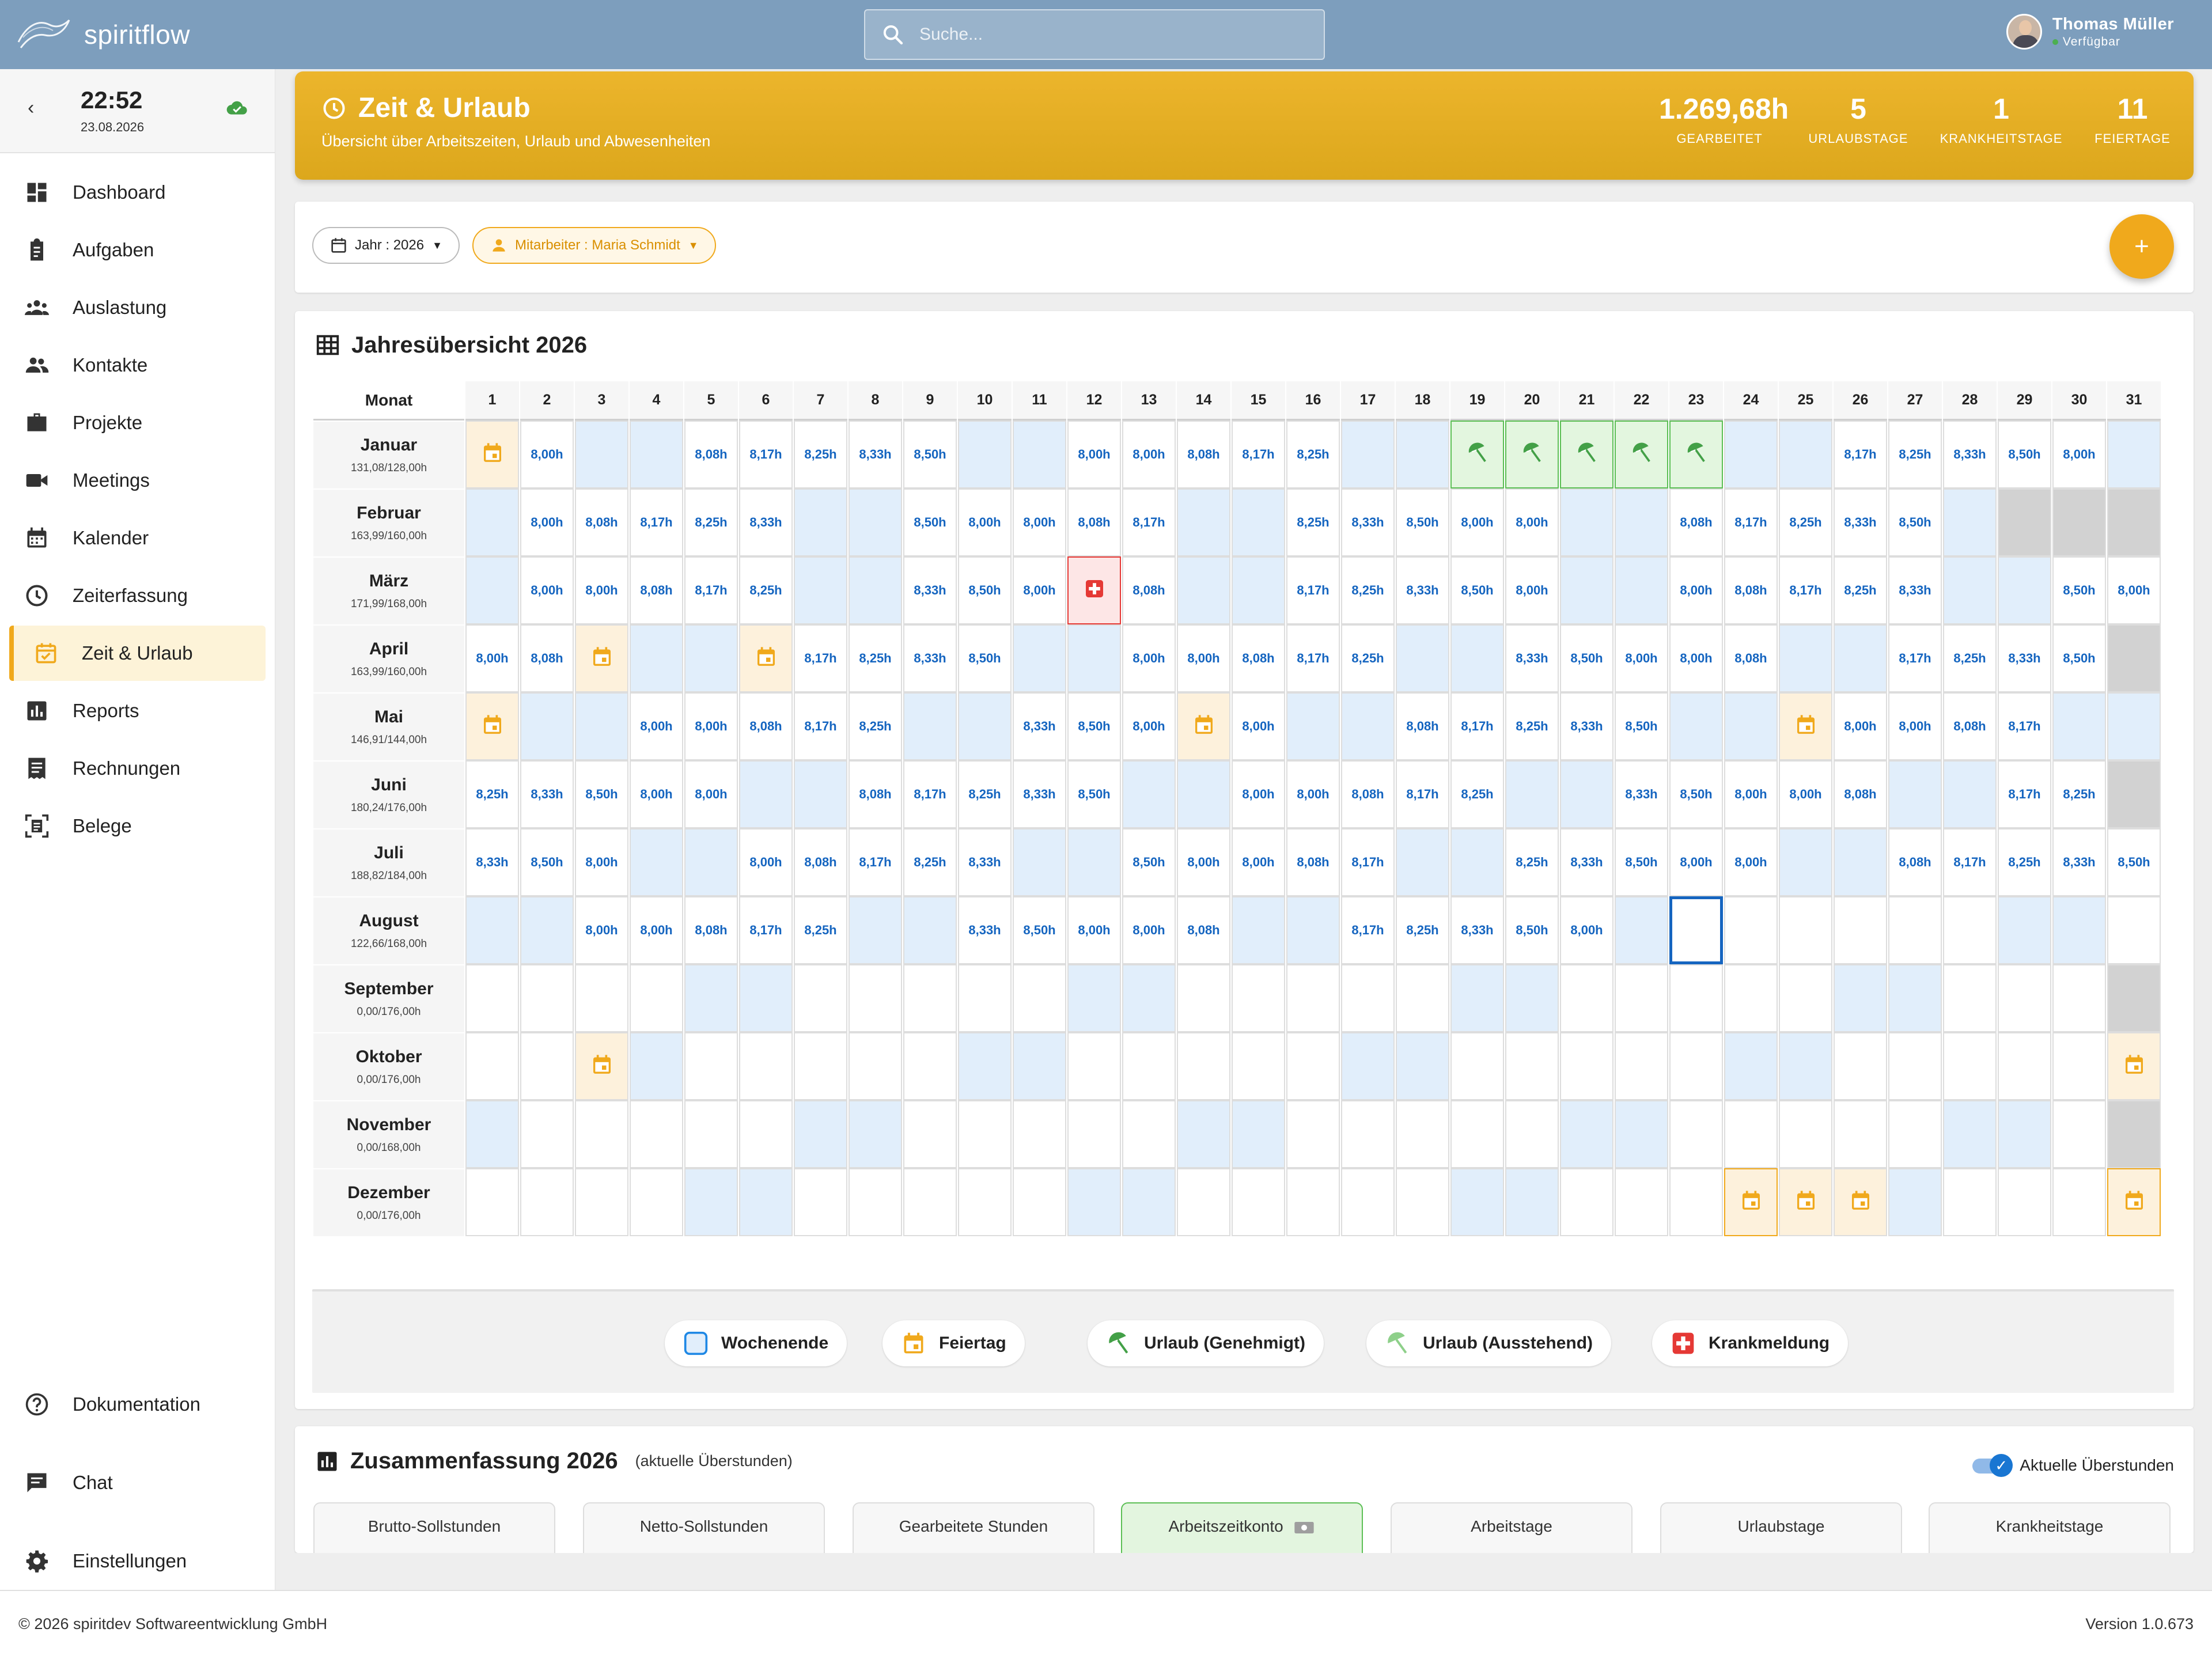  I want to click on collapse-sidebar-icon: ‹, so click(31, 108).